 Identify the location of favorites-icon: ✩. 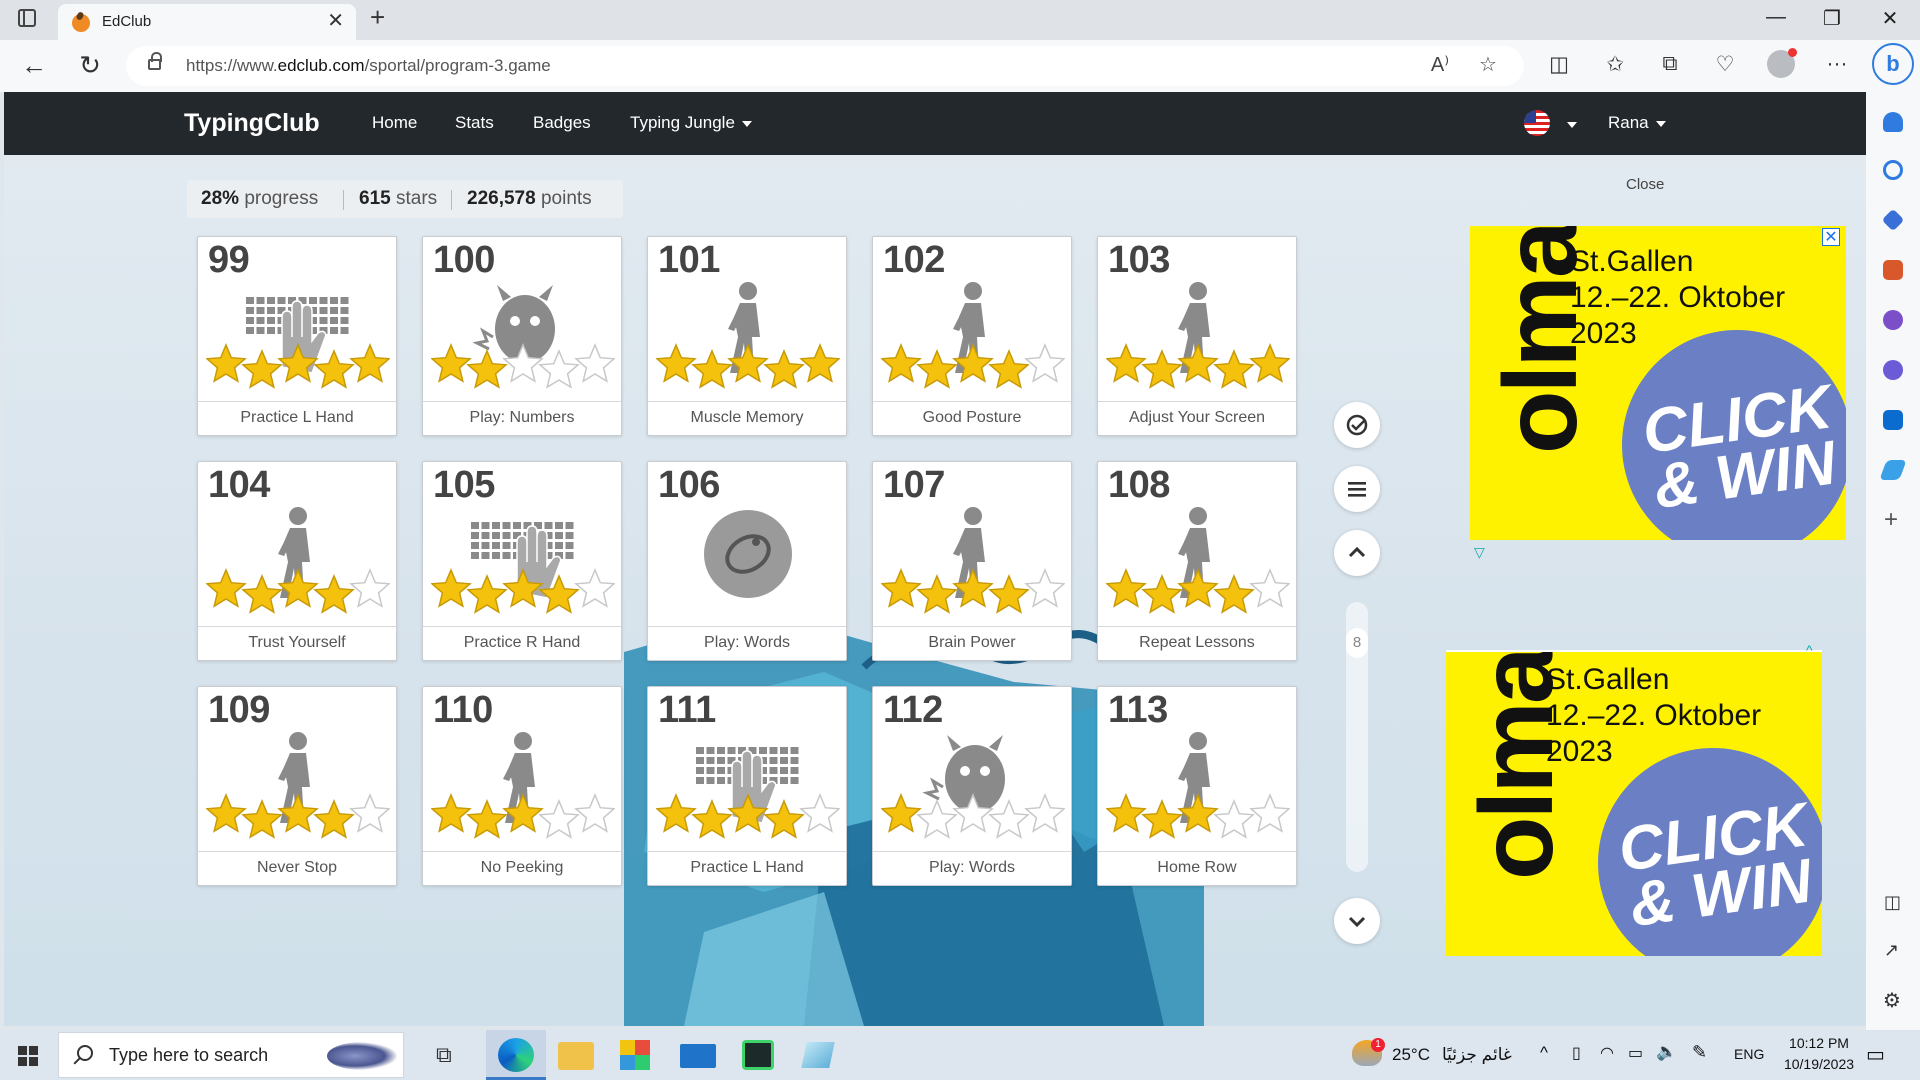
(1615, 64).